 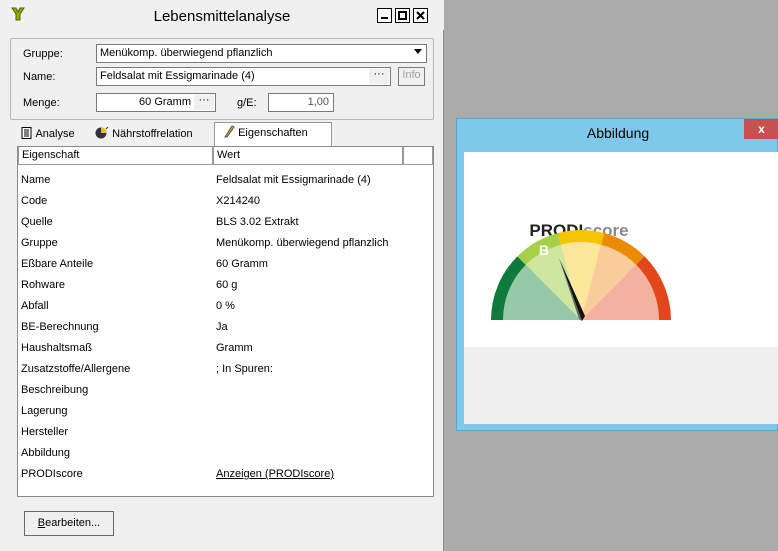 What do you see at coordinates (379, 76) in the screenshot?
I see `name-browse-button: ···` at bounding box center [379, 76].